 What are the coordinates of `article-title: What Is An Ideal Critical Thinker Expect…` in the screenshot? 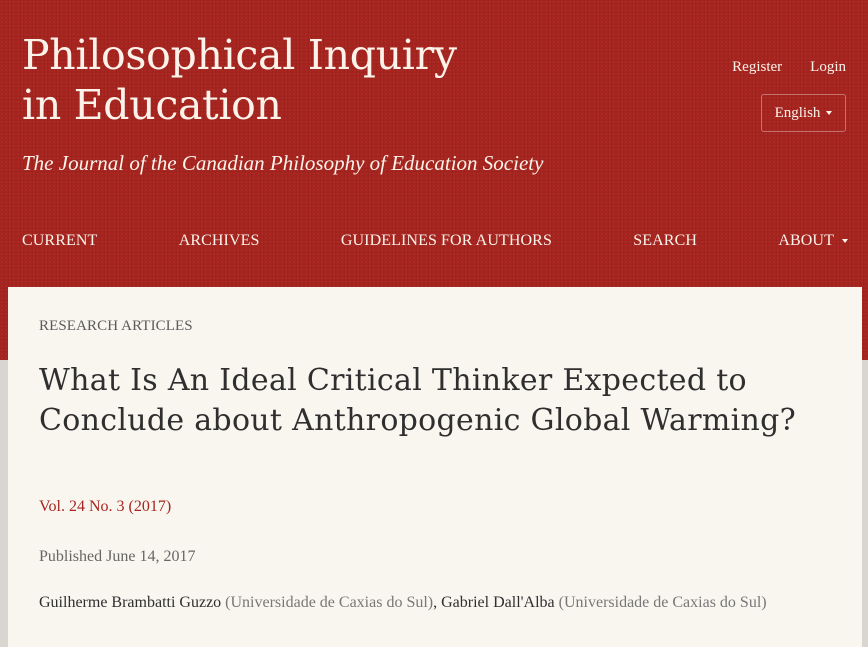 It's located at (418, 400).